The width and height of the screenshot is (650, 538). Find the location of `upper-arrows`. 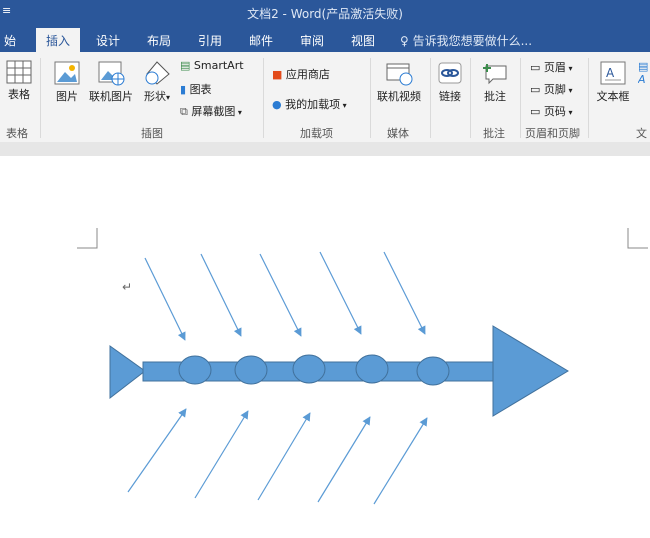

upper-arrows is located at coordinates (285, 296).